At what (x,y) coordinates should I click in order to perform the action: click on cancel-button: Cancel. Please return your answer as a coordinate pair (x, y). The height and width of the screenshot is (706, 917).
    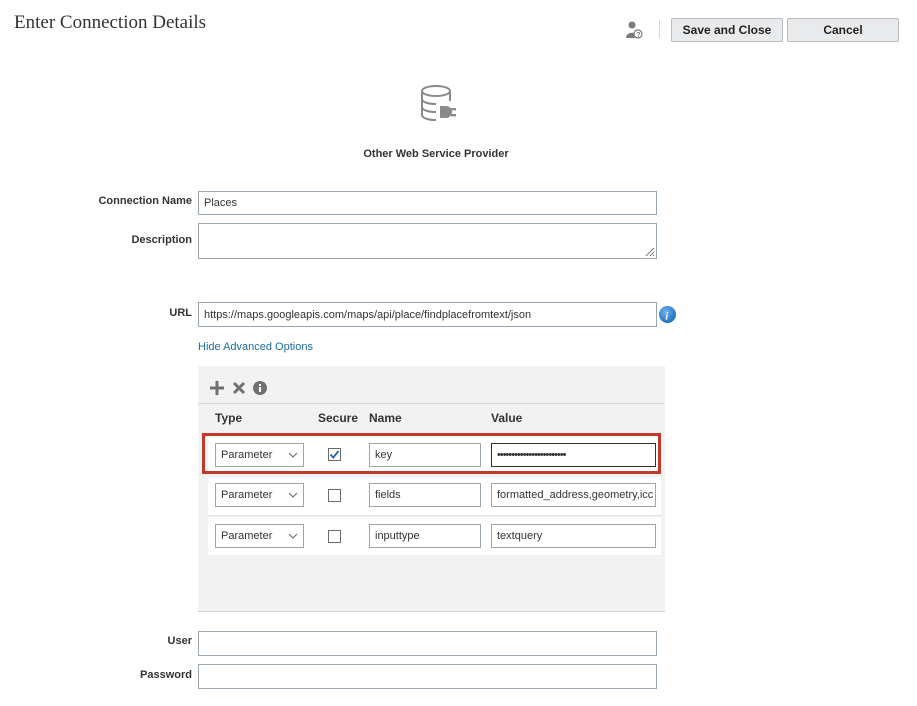
    Looking at the image, I should click on (843, 30).